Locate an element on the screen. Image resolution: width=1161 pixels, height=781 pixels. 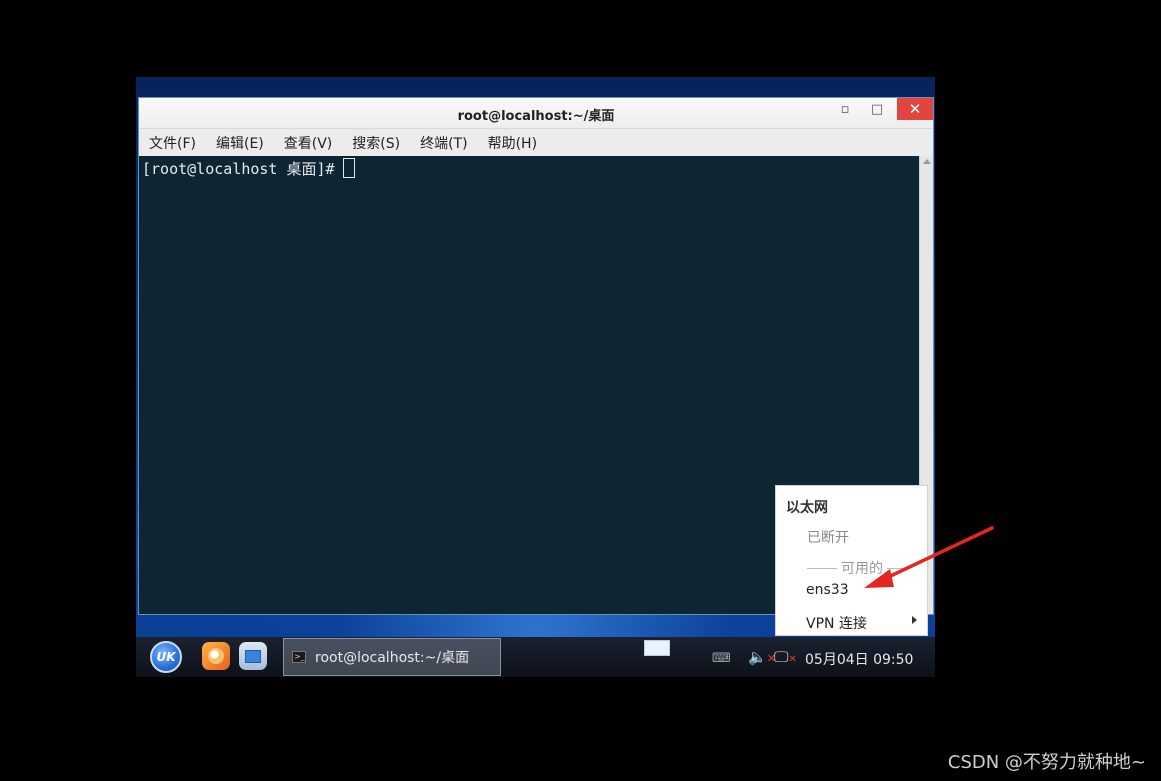
workspace-switcher is located at coordinates (657, 648).